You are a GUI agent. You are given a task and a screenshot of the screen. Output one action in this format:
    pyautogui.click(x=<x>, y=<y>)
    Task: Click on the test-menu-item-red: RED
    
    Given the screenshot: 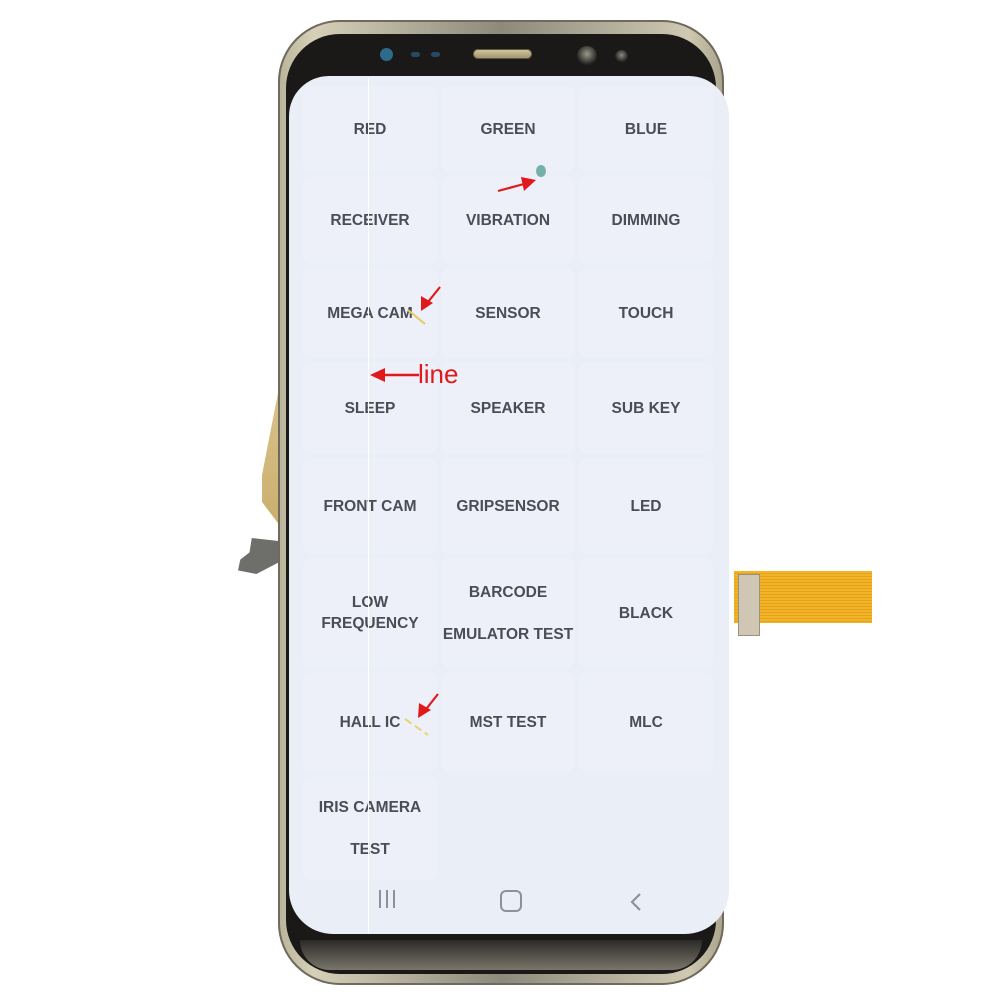 What is the action you would take?
    pyautogui.click(x=370, y=129)
    